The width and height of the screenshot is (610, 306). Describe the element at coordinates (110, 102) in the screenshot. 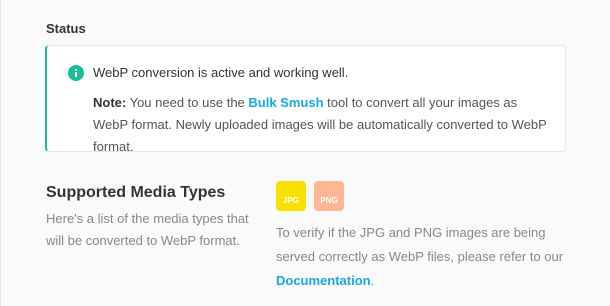

I see `note-label: Note:` at that location.